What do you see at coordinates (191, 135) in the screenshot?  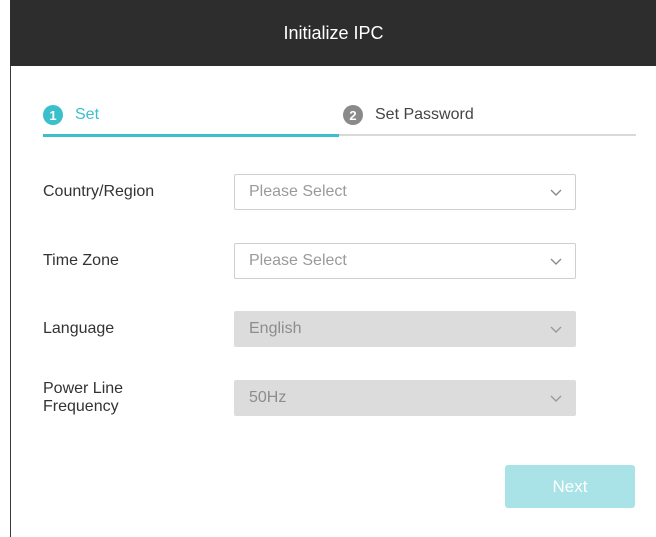 I see `step-progress-active` at bounding box center [191, 135].